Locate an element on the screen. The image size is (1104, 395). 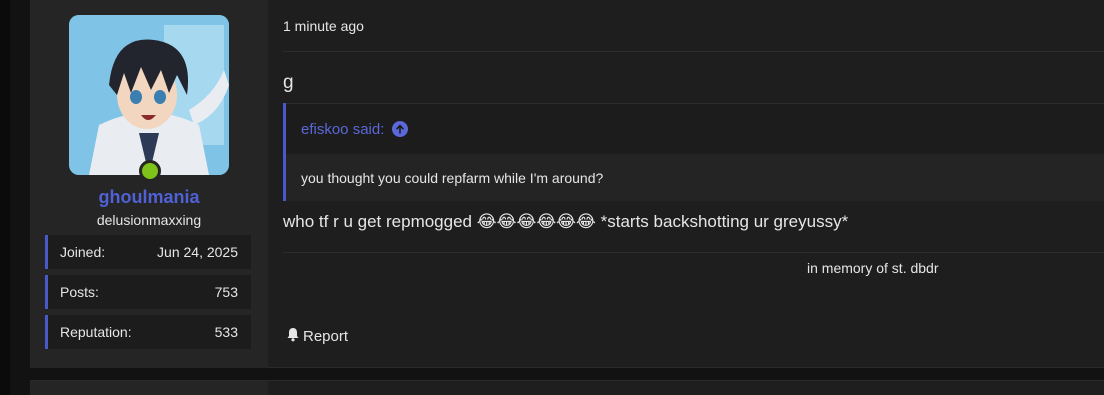
stat-reputation: Reputation: 533 is located at coordinates (148, 332).